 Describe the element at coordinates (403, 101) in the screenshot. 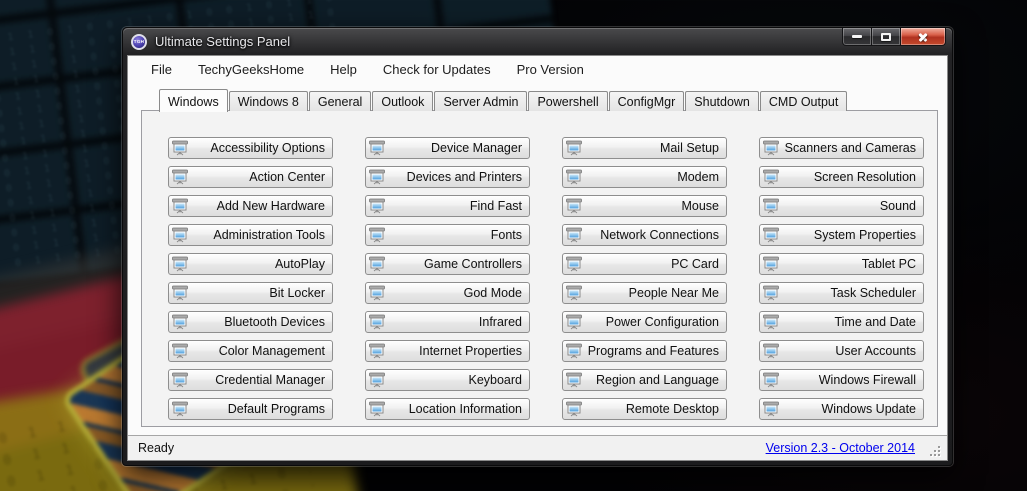

I see `tab-outlook: Outlook` at that location.